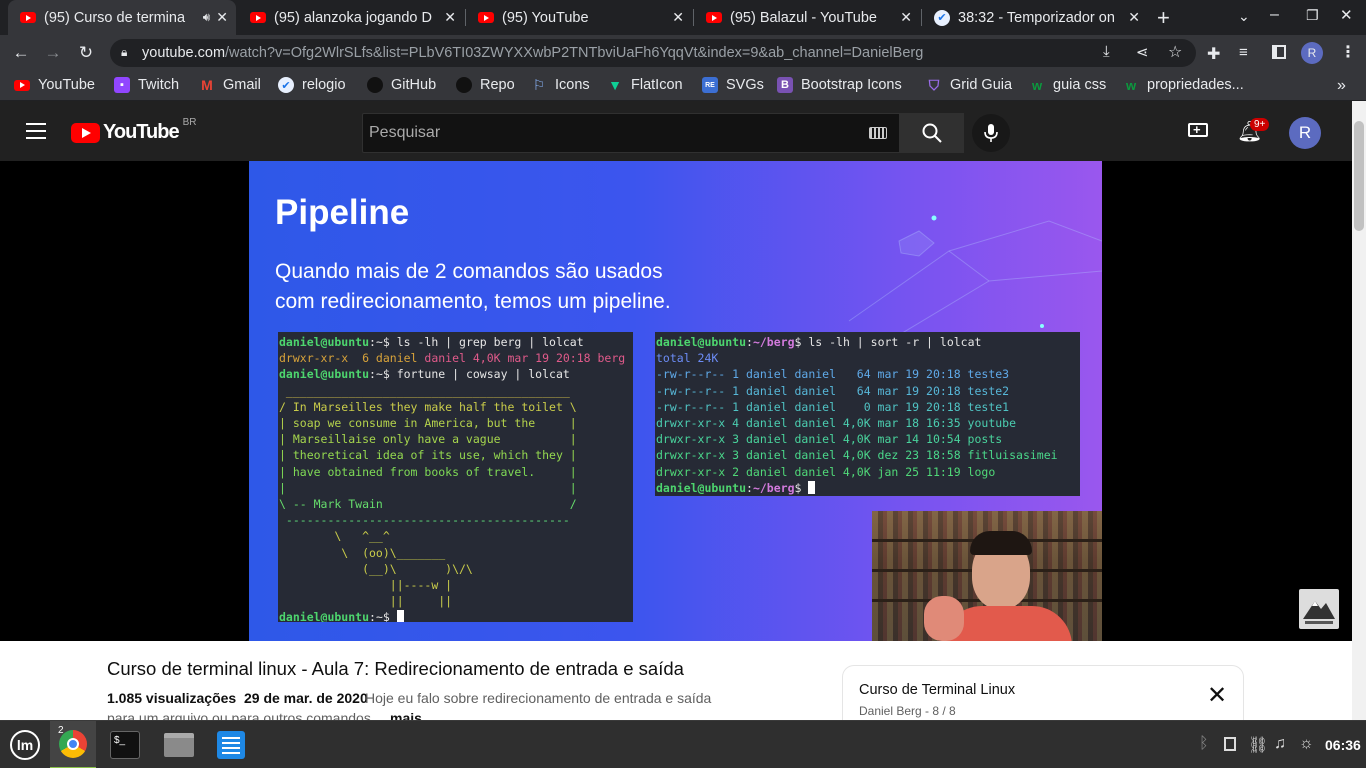 Image resolution: width=1366 pixels, height=768 pixels. I want to click on minimize-icon: –, so click(1274, 15).